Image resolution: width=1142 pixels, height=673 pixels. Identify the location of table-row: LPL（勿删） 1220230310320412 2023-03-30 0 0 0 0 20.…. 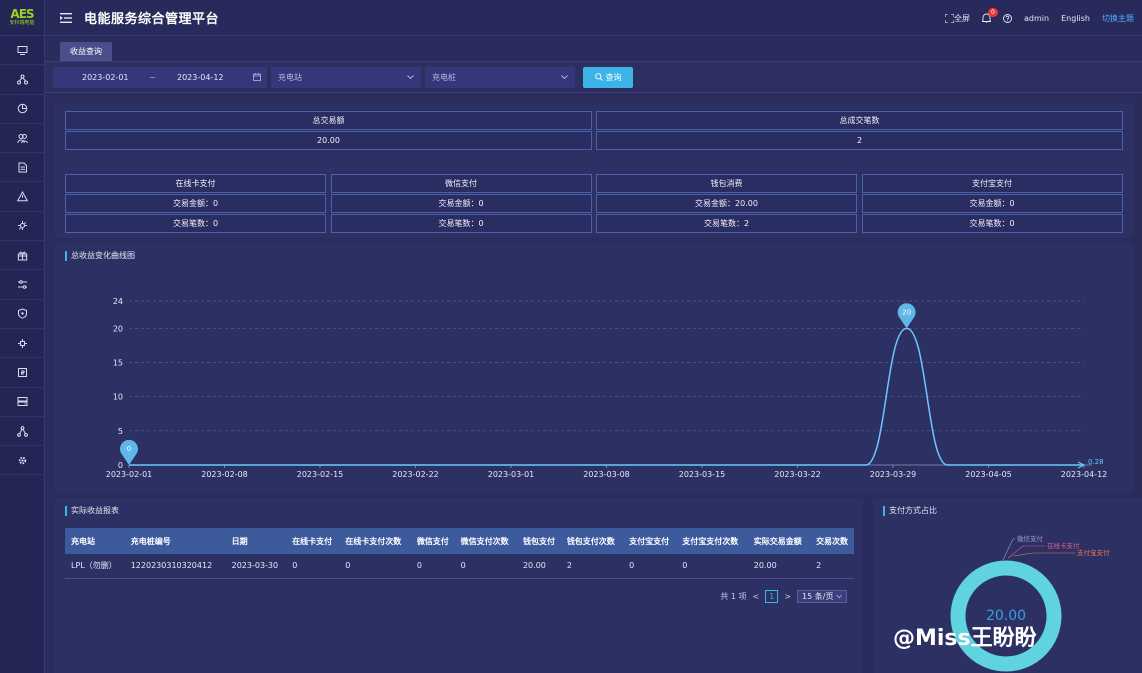
(459, 566).